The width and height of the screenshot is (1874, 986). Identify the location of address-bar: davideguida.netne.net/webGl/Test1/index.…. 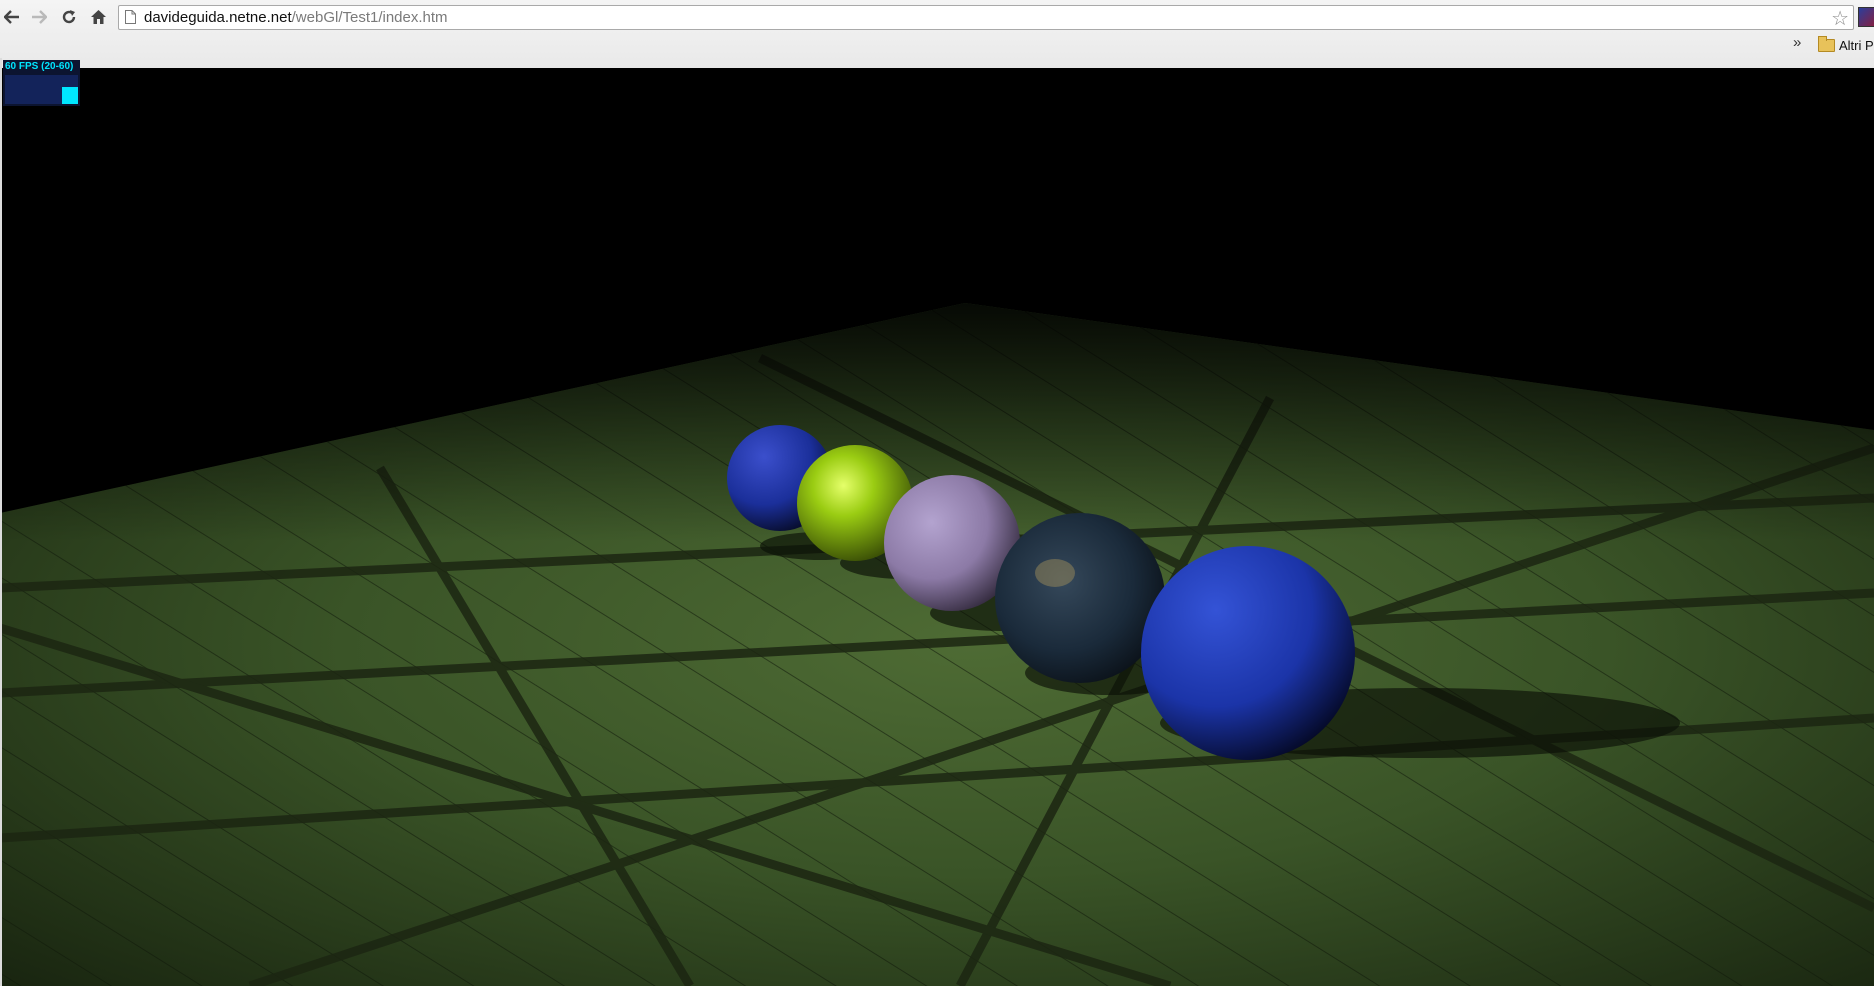
(986, 17).